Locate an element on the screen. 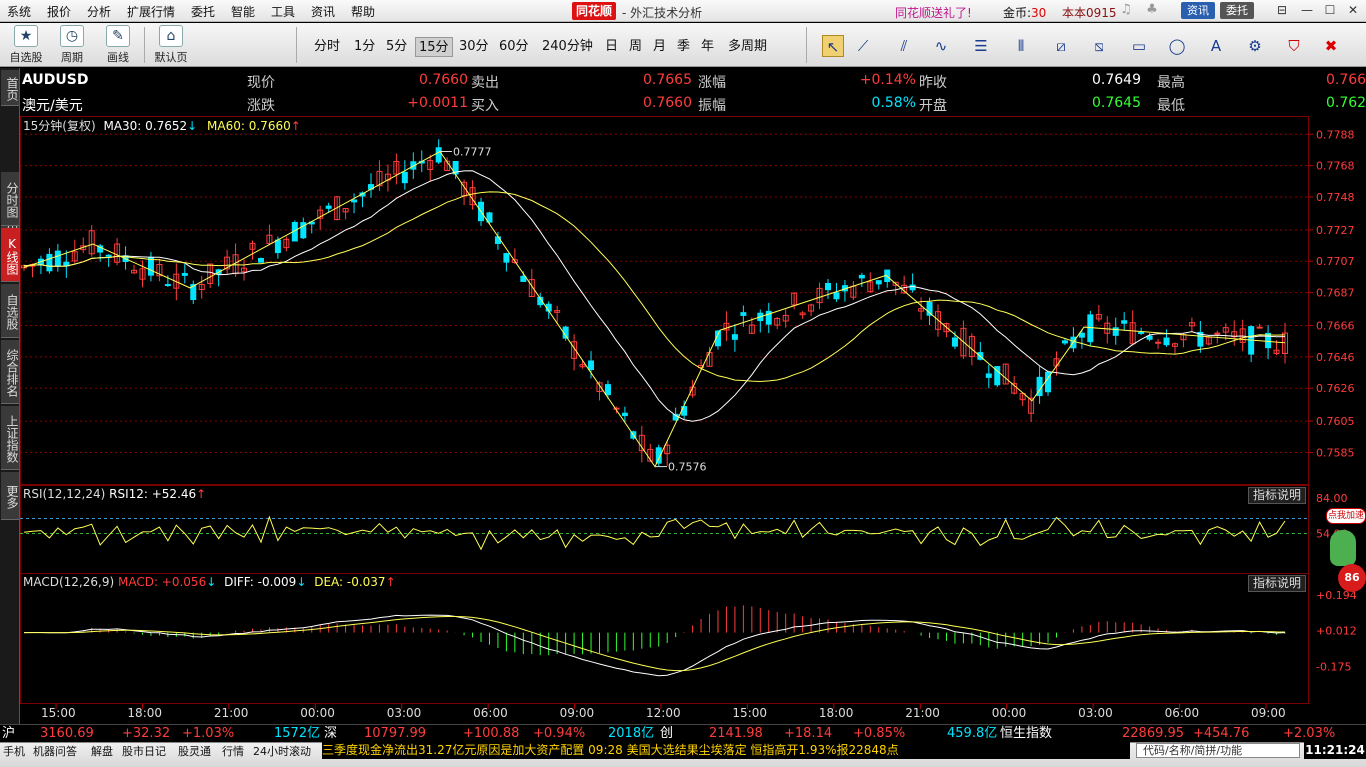 The width and height of the screenshot is (1366, 767). time-tick-label: 15:00 is located at coordinates (749, 713).